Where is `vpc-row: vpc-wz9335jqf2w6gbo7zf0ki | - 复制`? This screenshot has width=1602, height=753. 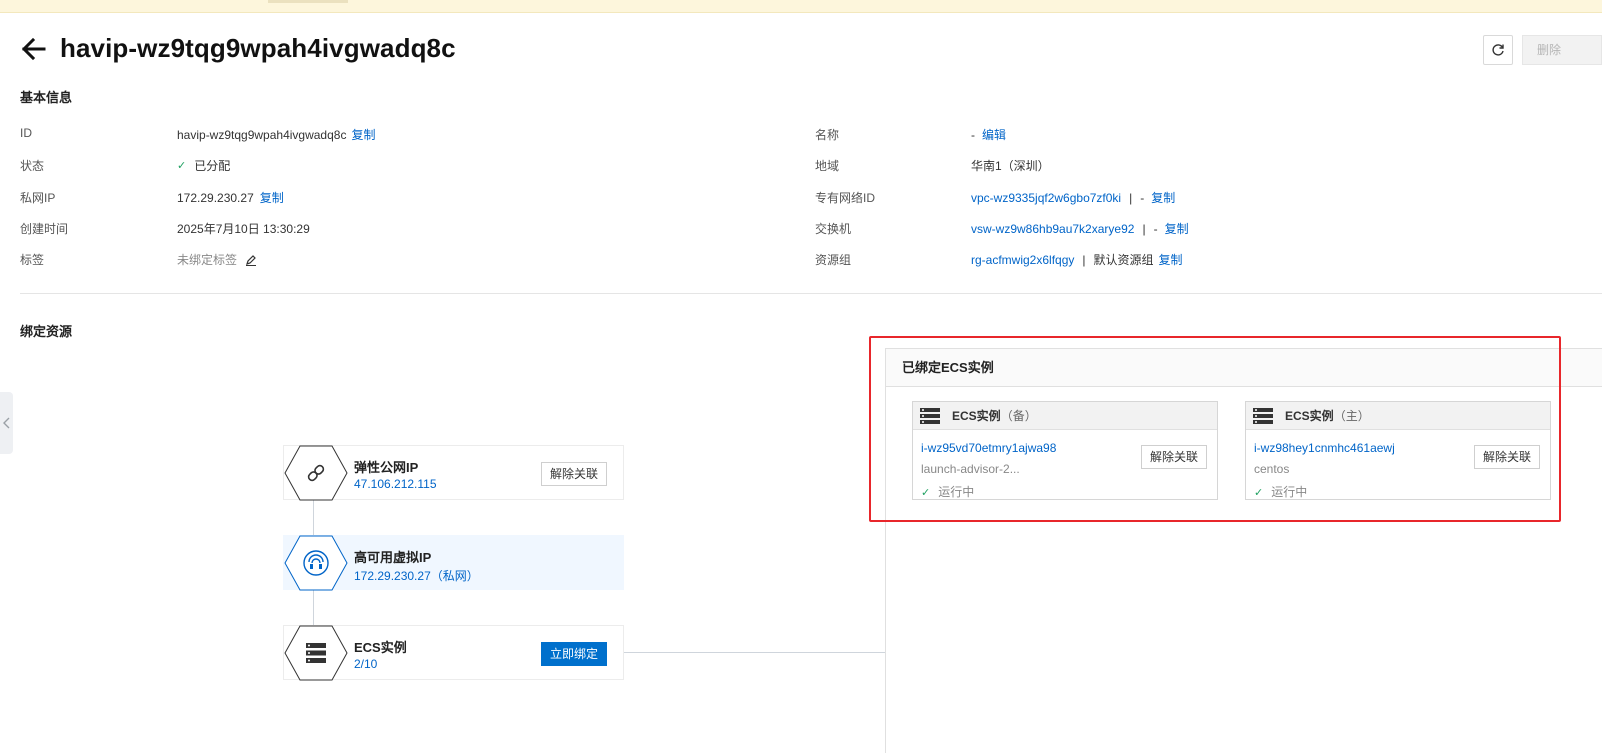
vpc-row: vpc-wz9335jqf2w6gbo7zf0ki | - 复制 is located at coordinates (1073, 197).